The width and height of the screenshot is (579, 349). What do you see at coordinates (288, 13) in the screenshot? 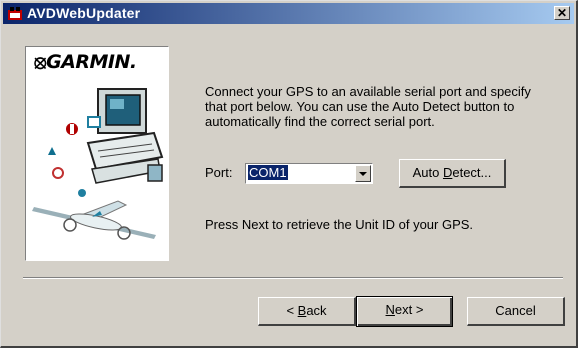
I see `title-bar: AVDWebUpdater ✕` at bounding box center [288, 13].